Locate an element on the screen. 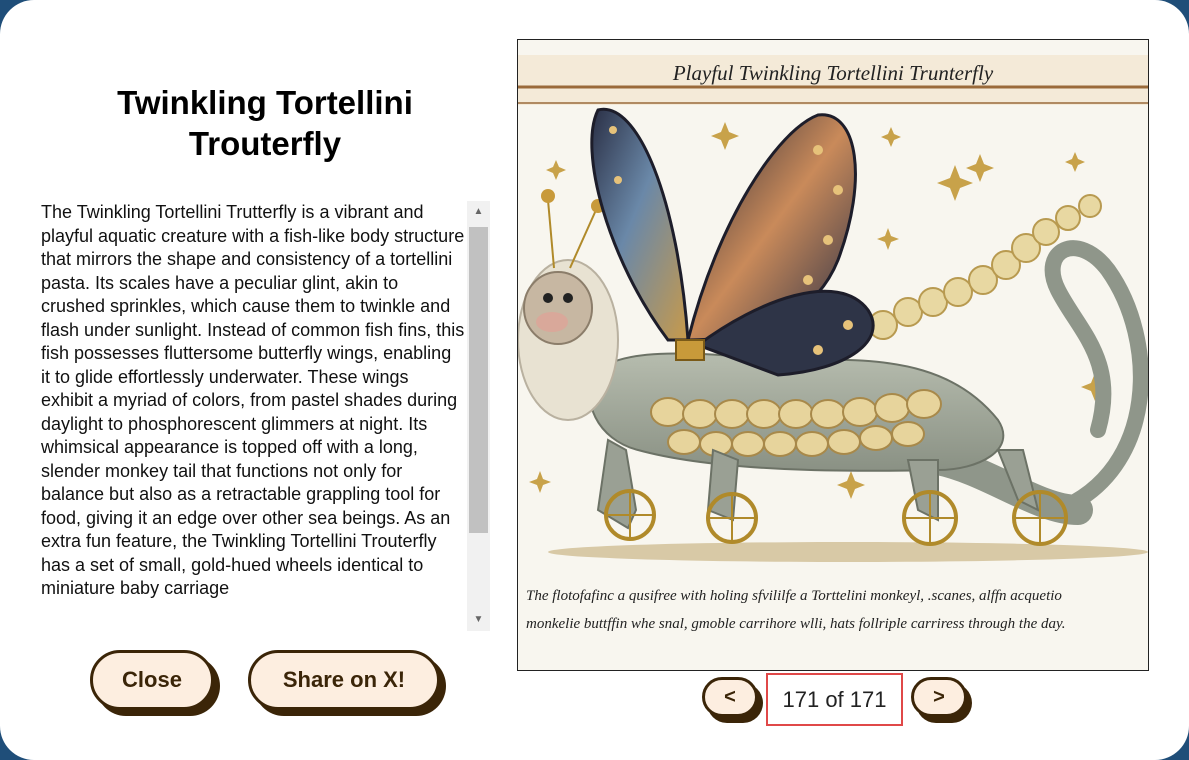 This screenshot has width=1189, height=760. description-scrollbar: ▲ ▼ is located at coordinates (478, 416).